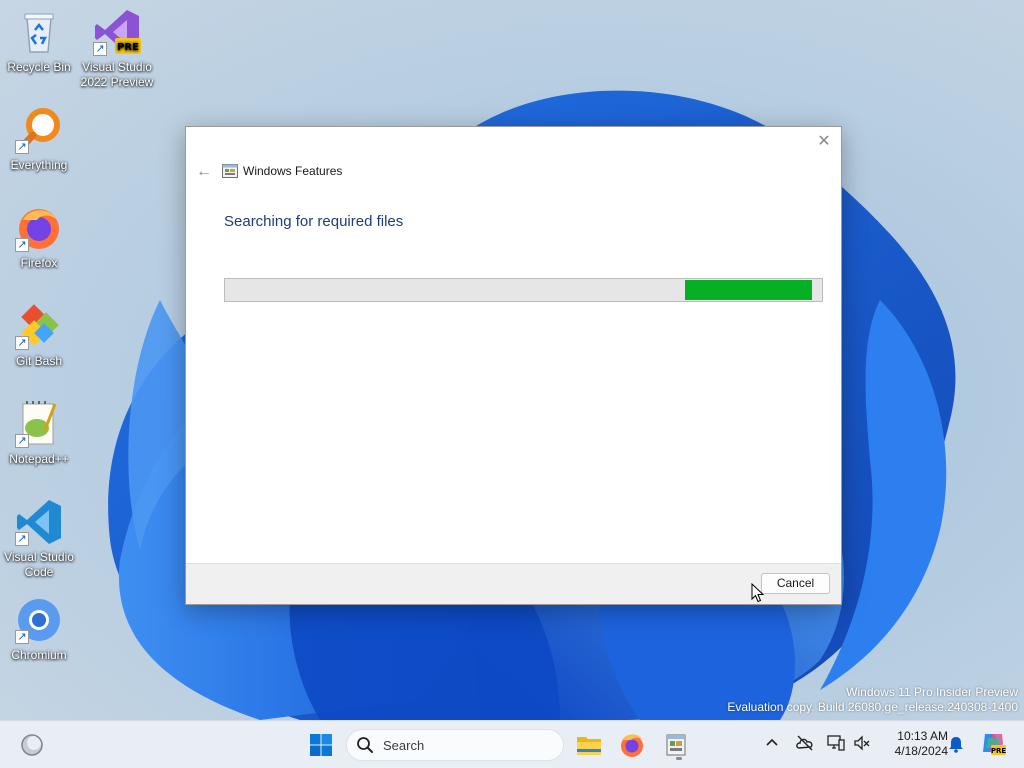  What do you see at coordinates (39, 228) in the screenshot?
I see `firefox-icon: ↗` at bounding box center [39, 228].